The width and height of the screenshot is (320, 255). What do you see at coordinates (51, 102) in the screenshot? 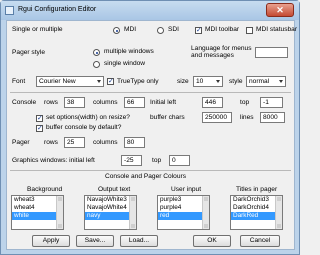
I see `console-rows-label: rows` at bounding box center [51, 102].